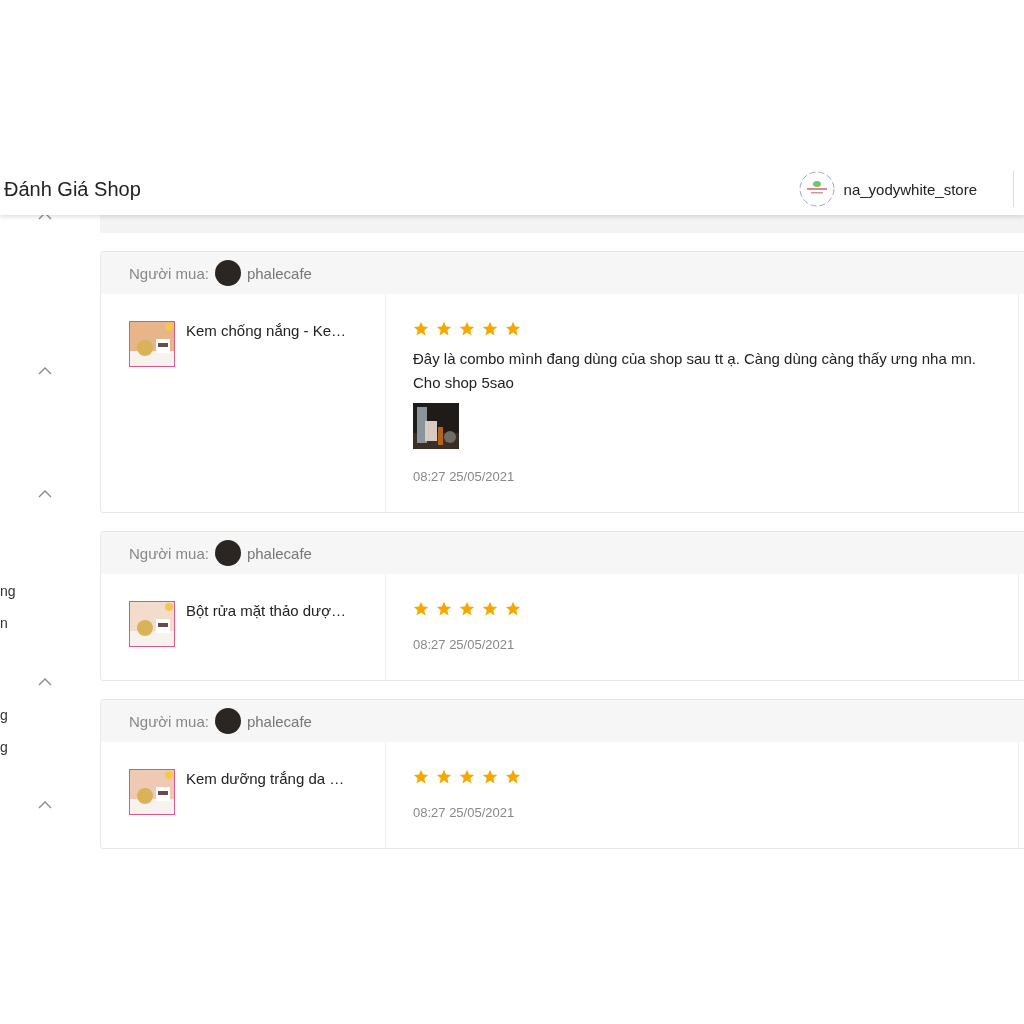  I want to click on sidebar-item: n, so click(4, 623).